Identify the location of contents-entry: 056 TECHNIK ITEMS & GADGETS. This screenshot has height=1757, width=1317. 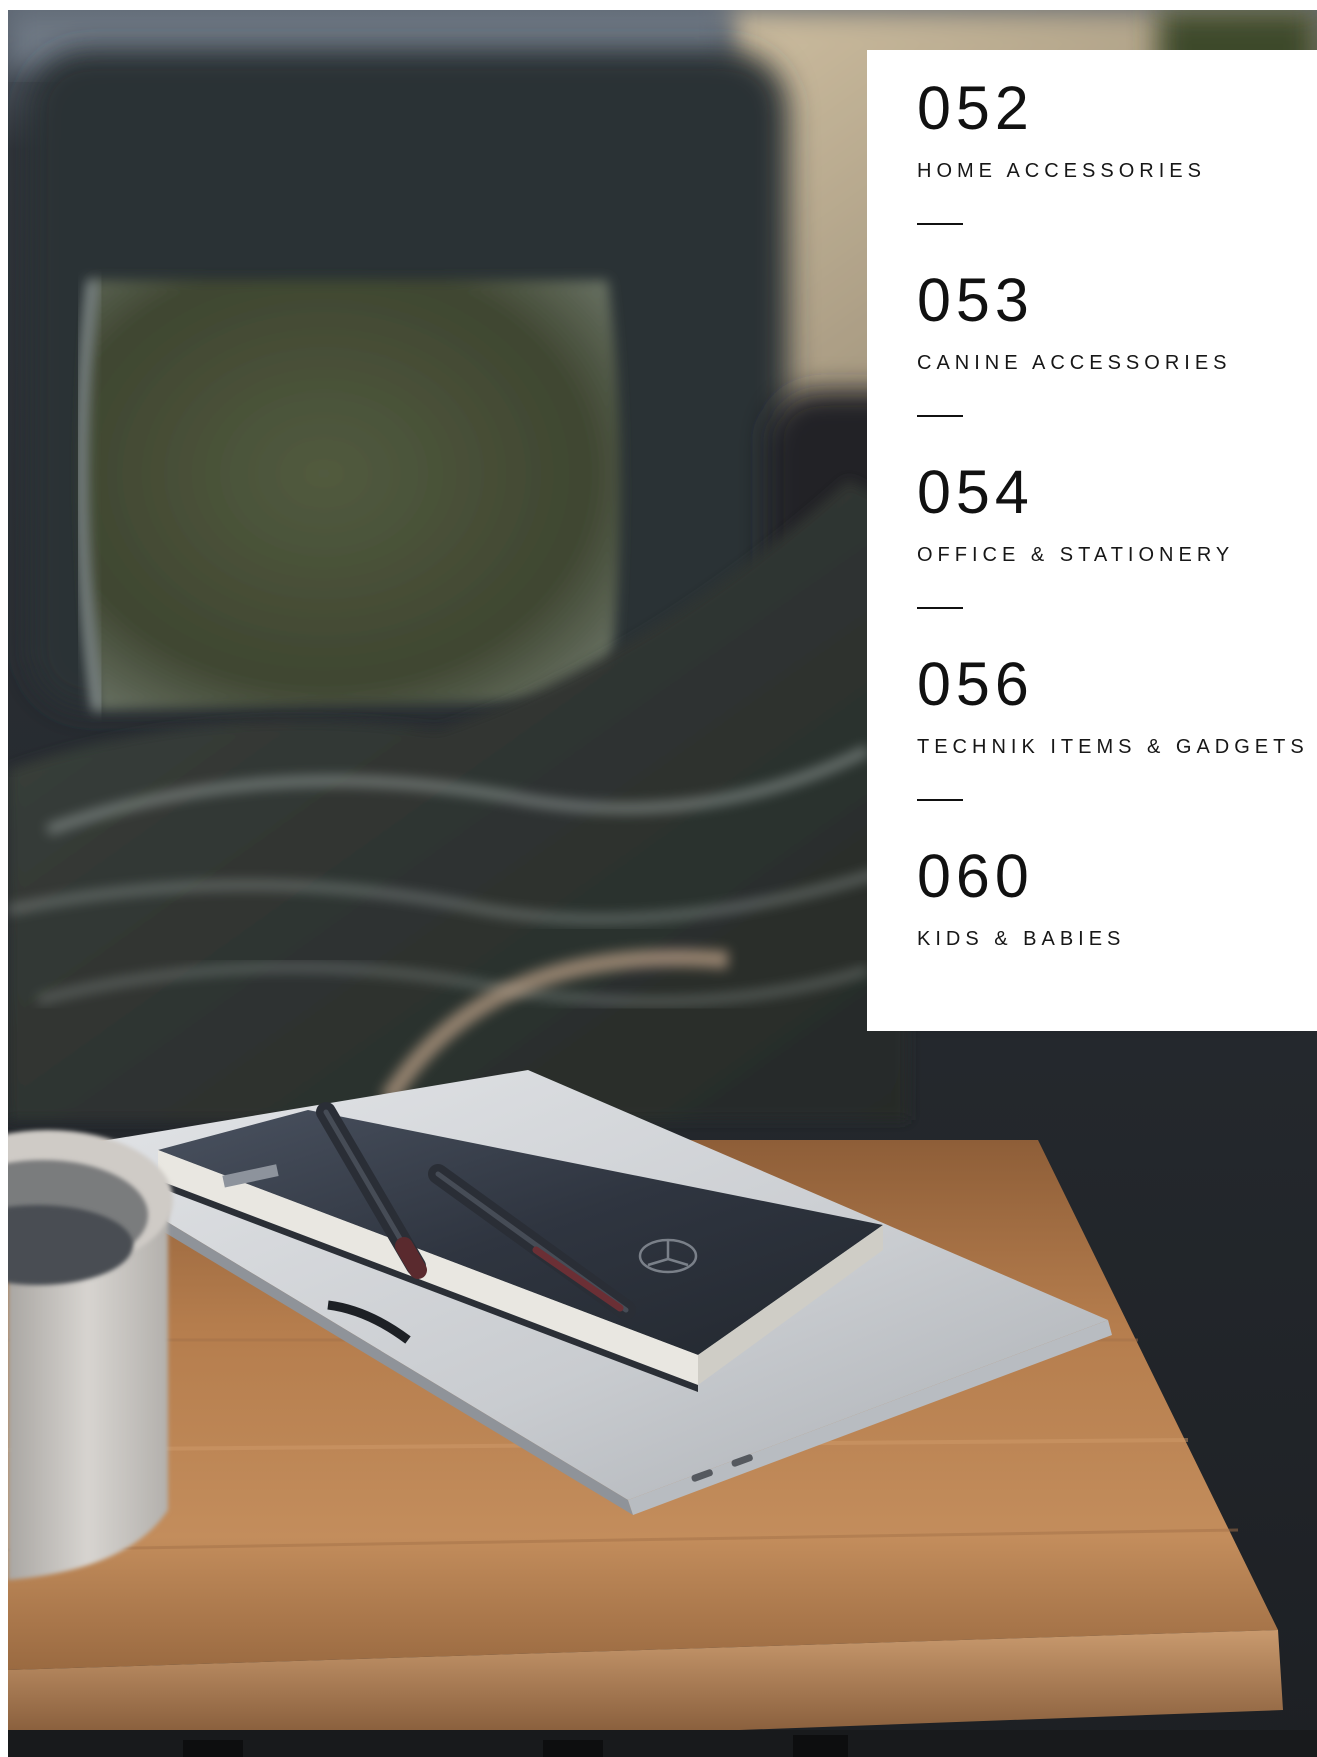
(1117, 727).